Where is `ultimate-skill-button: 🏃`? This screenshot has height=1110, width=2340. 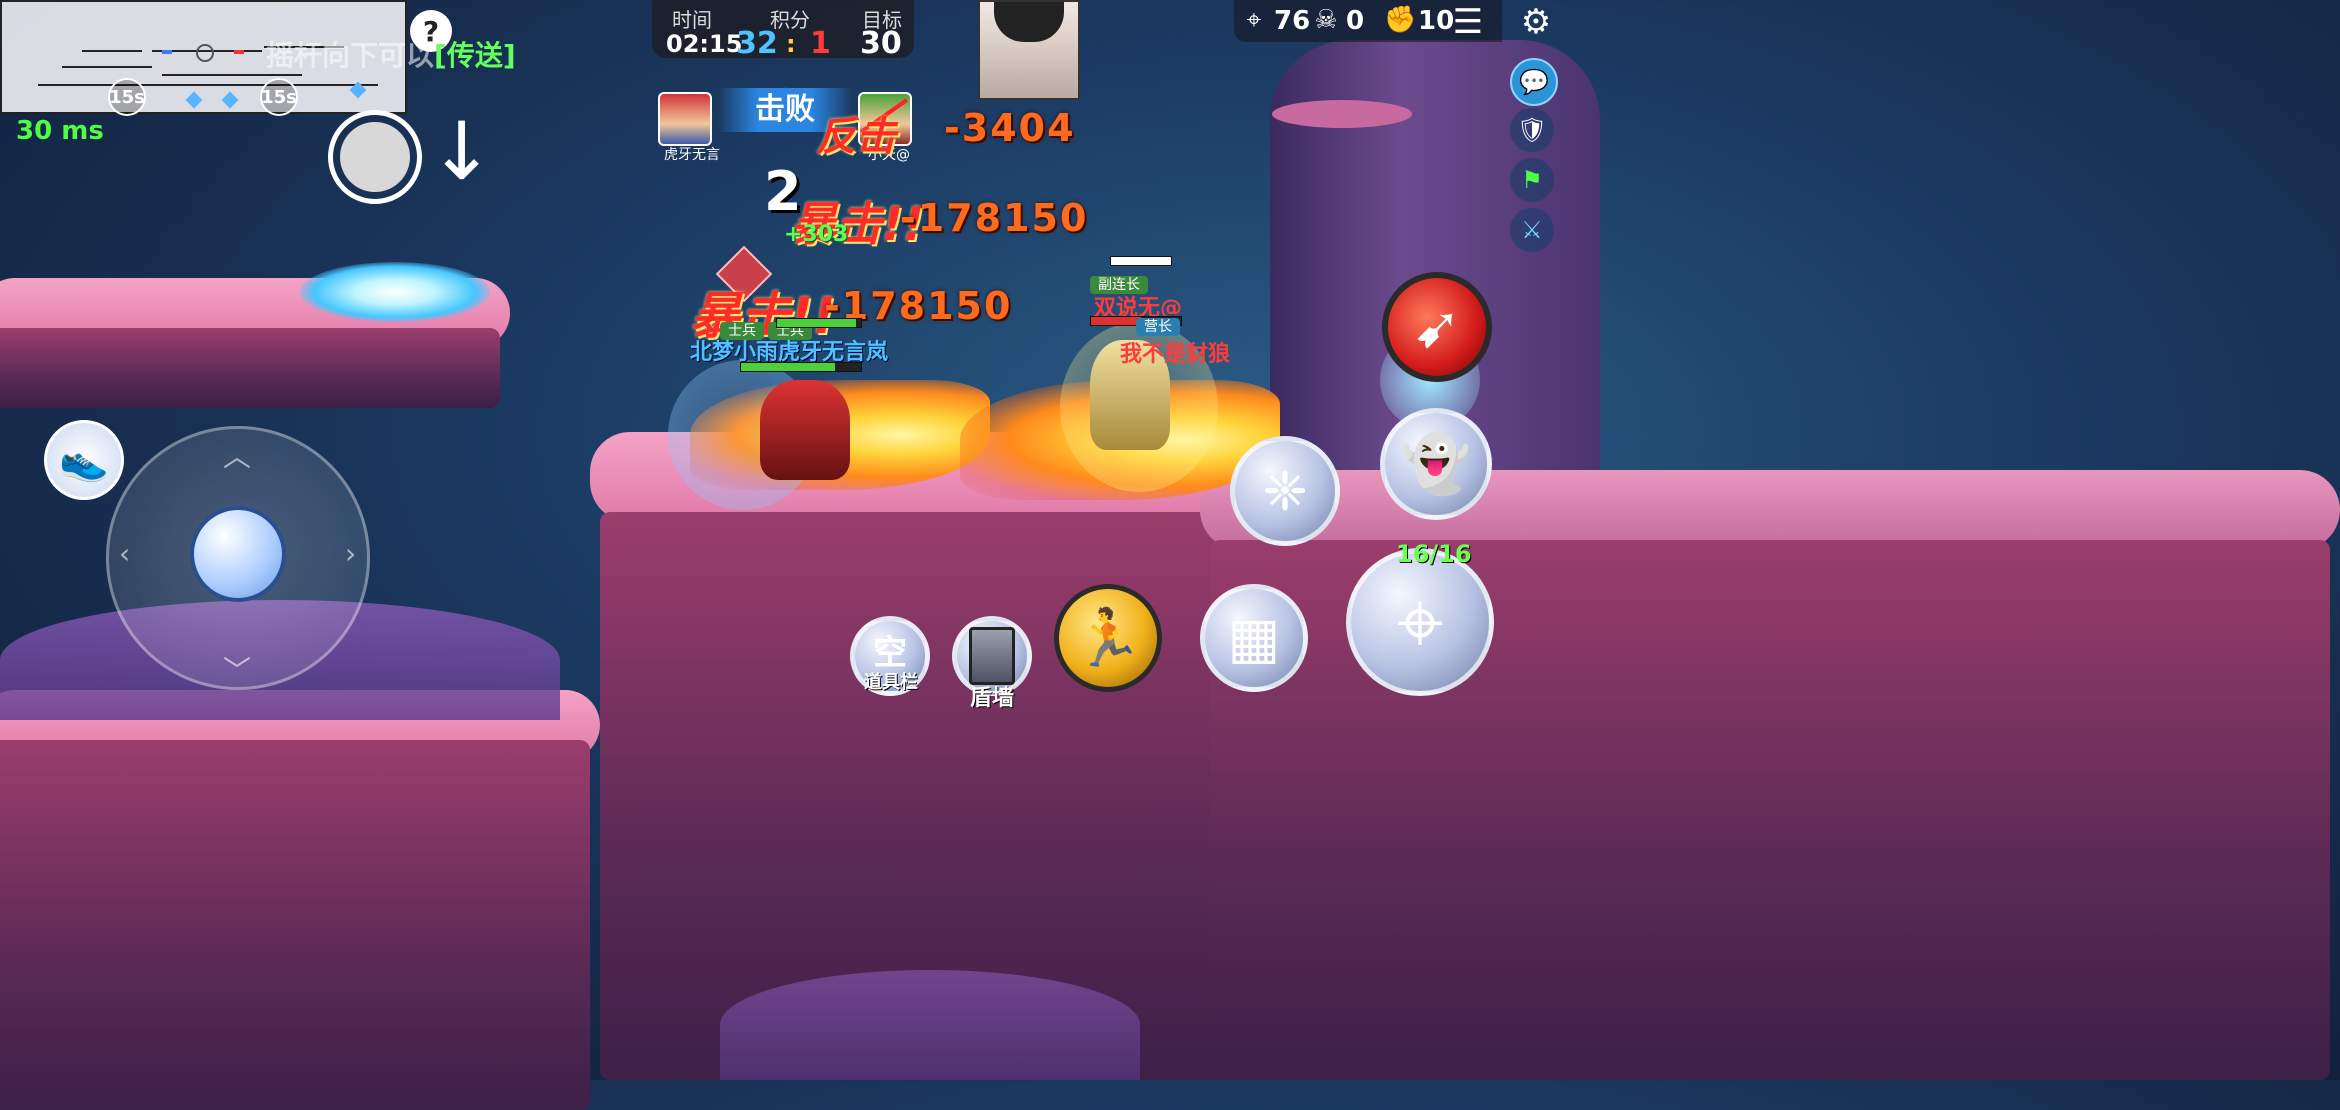
ultimate-skill-button: 🏃 is located at coordinates (1108, 638).